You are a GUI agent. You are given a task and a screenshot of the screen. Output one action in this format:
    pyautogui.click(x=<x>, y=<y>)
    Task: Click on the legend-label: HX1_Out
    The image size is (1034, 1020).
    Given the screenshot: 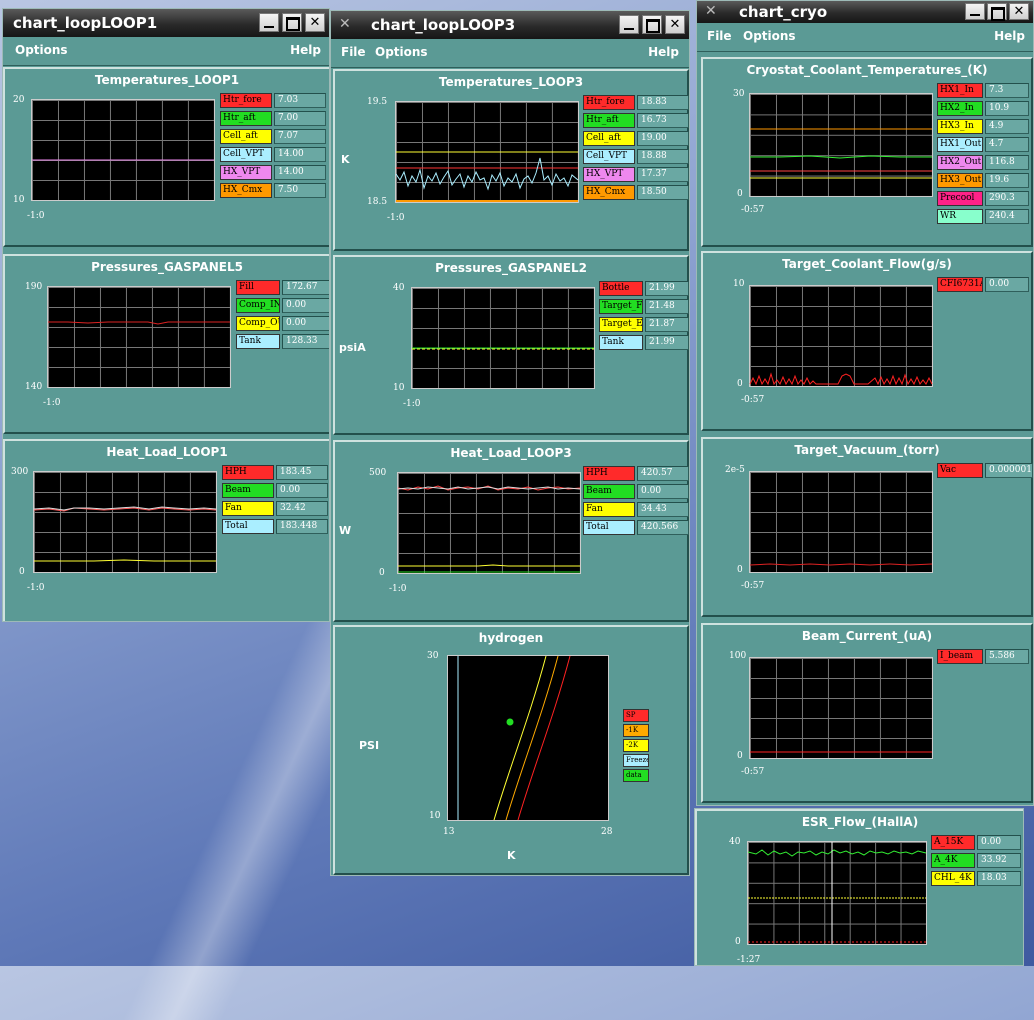 What is the action you would take?
    pyautogui.click(x=960, y=144)
    